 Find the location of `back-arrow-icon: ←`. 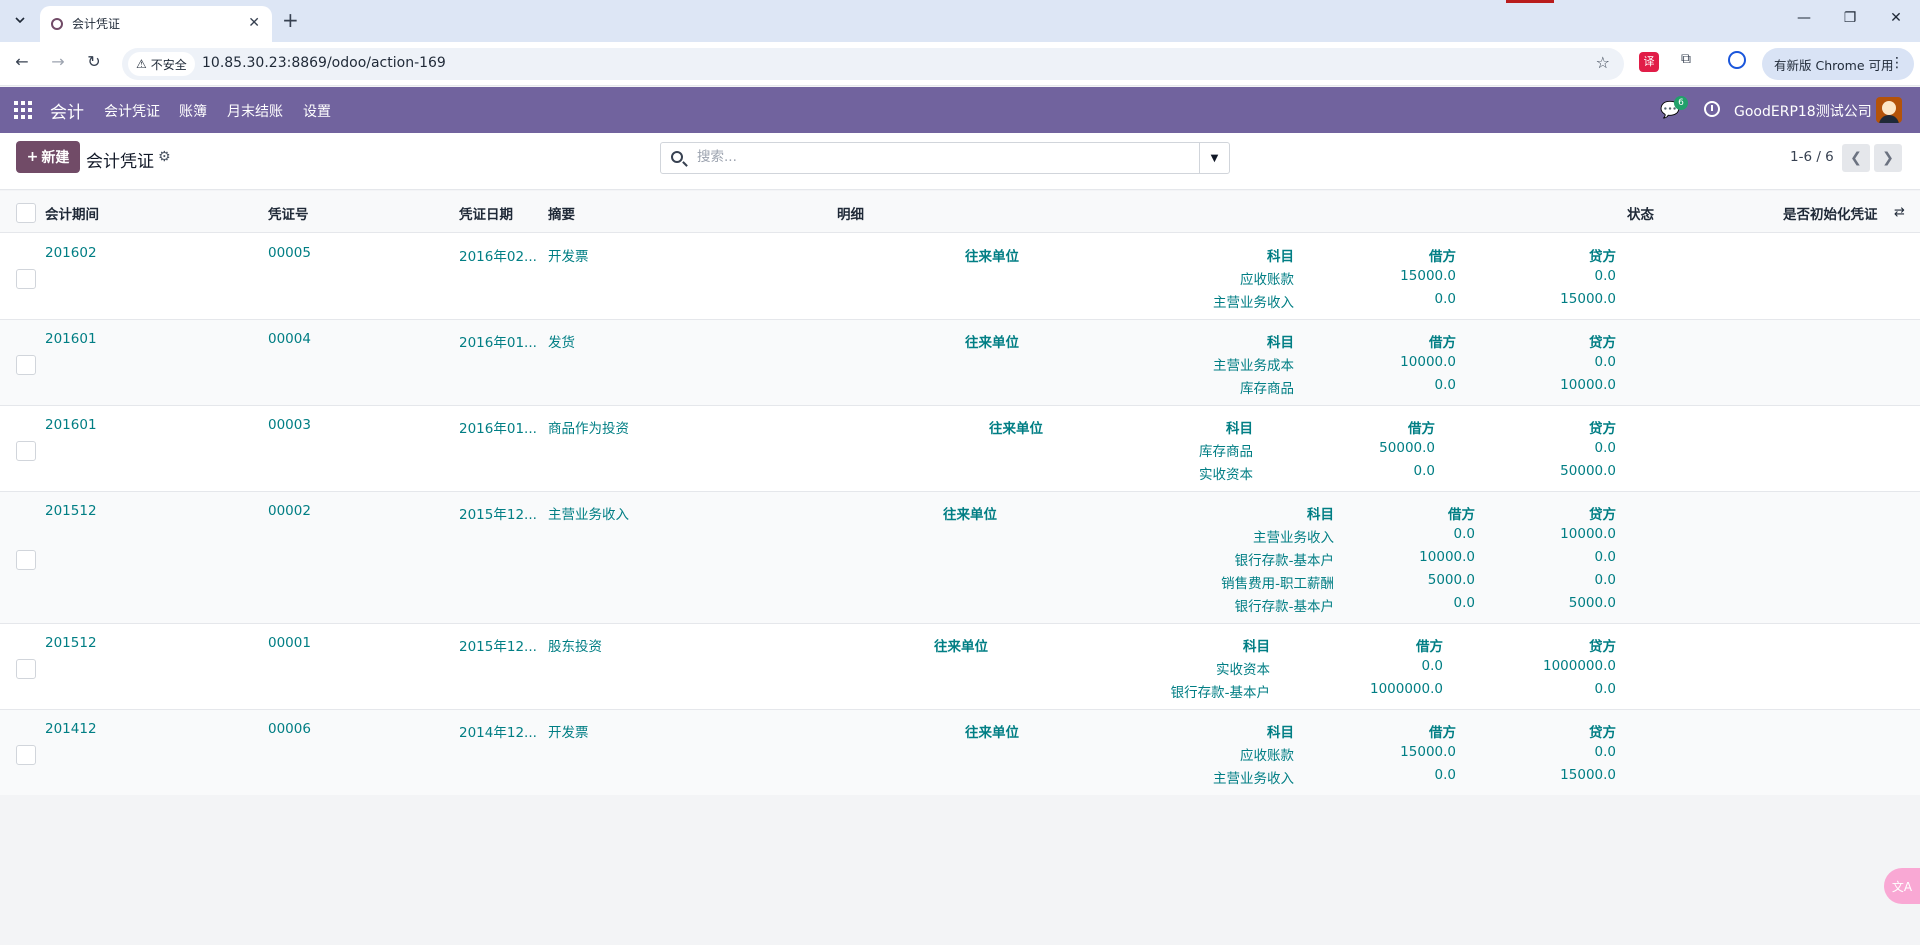

back-arrow-icon: ← is located at coordinates (22, 61).